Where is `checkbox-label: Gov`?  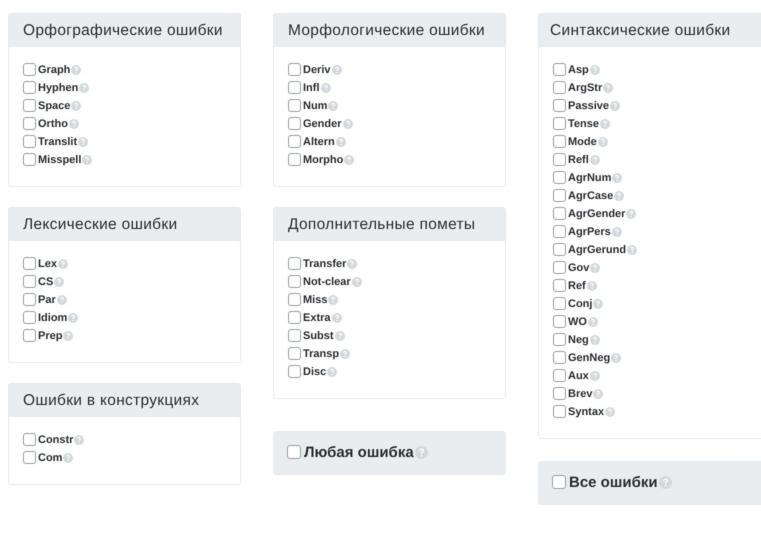
checkbox-label: Gov is located at coordinates (579, 268).